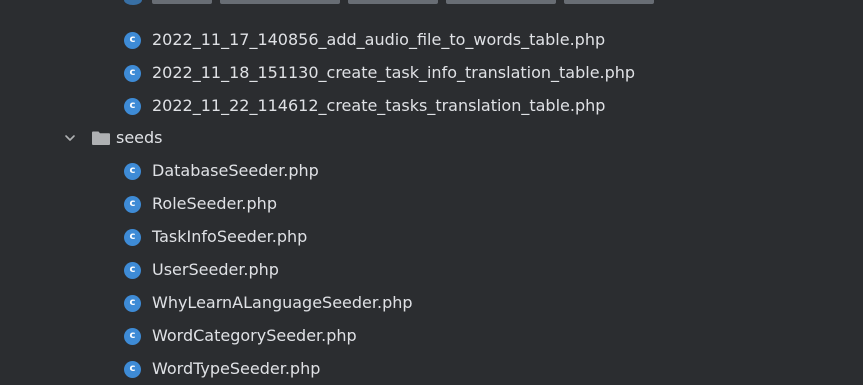 The width and height of the screenshot is (863, 385). Describe the element at coordinates (431, 336) in the screenshot. I see `tree-item-seeder-file: c WordCategorySeeder.php` at that location.